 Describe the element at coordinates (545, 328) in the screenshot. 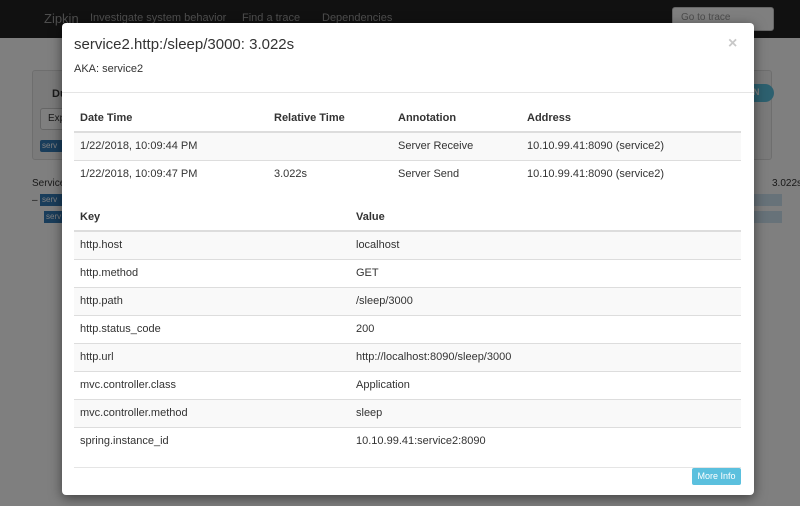

I see `tag-value: 200` at that location.